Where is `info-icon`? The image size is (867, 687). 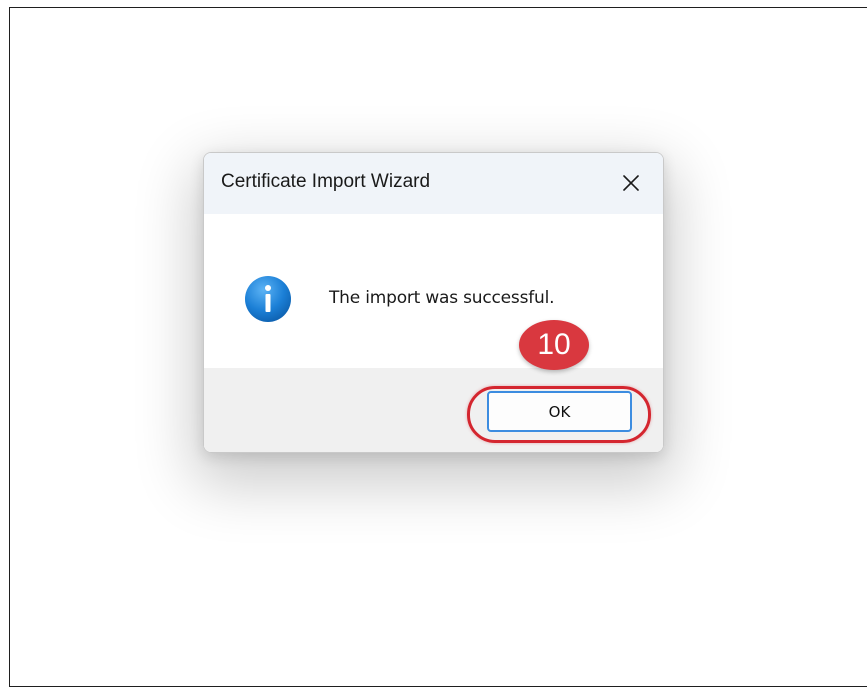
info-icon is located at coordinates (268, 299).